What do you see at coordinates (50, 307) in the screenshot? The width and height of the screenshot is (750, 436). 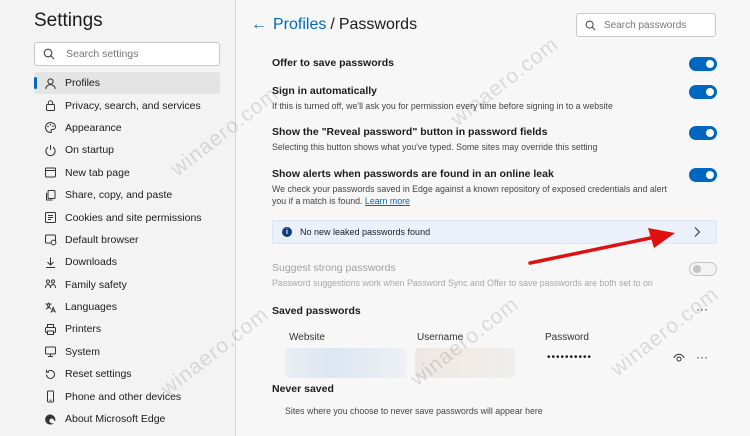 I see `languages-icon` at bounding box center [50, 307].